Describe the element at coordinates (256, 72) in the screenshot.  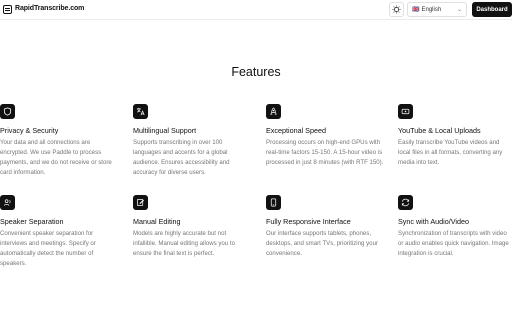
I see `page-title: Features` at that location.